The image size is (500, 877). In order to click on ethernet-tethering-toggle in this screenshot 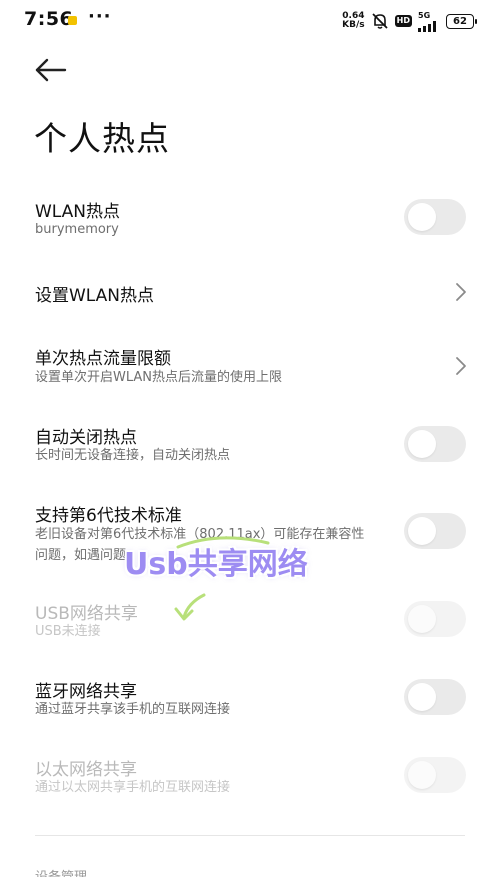, I will do `click(435, 775)`.